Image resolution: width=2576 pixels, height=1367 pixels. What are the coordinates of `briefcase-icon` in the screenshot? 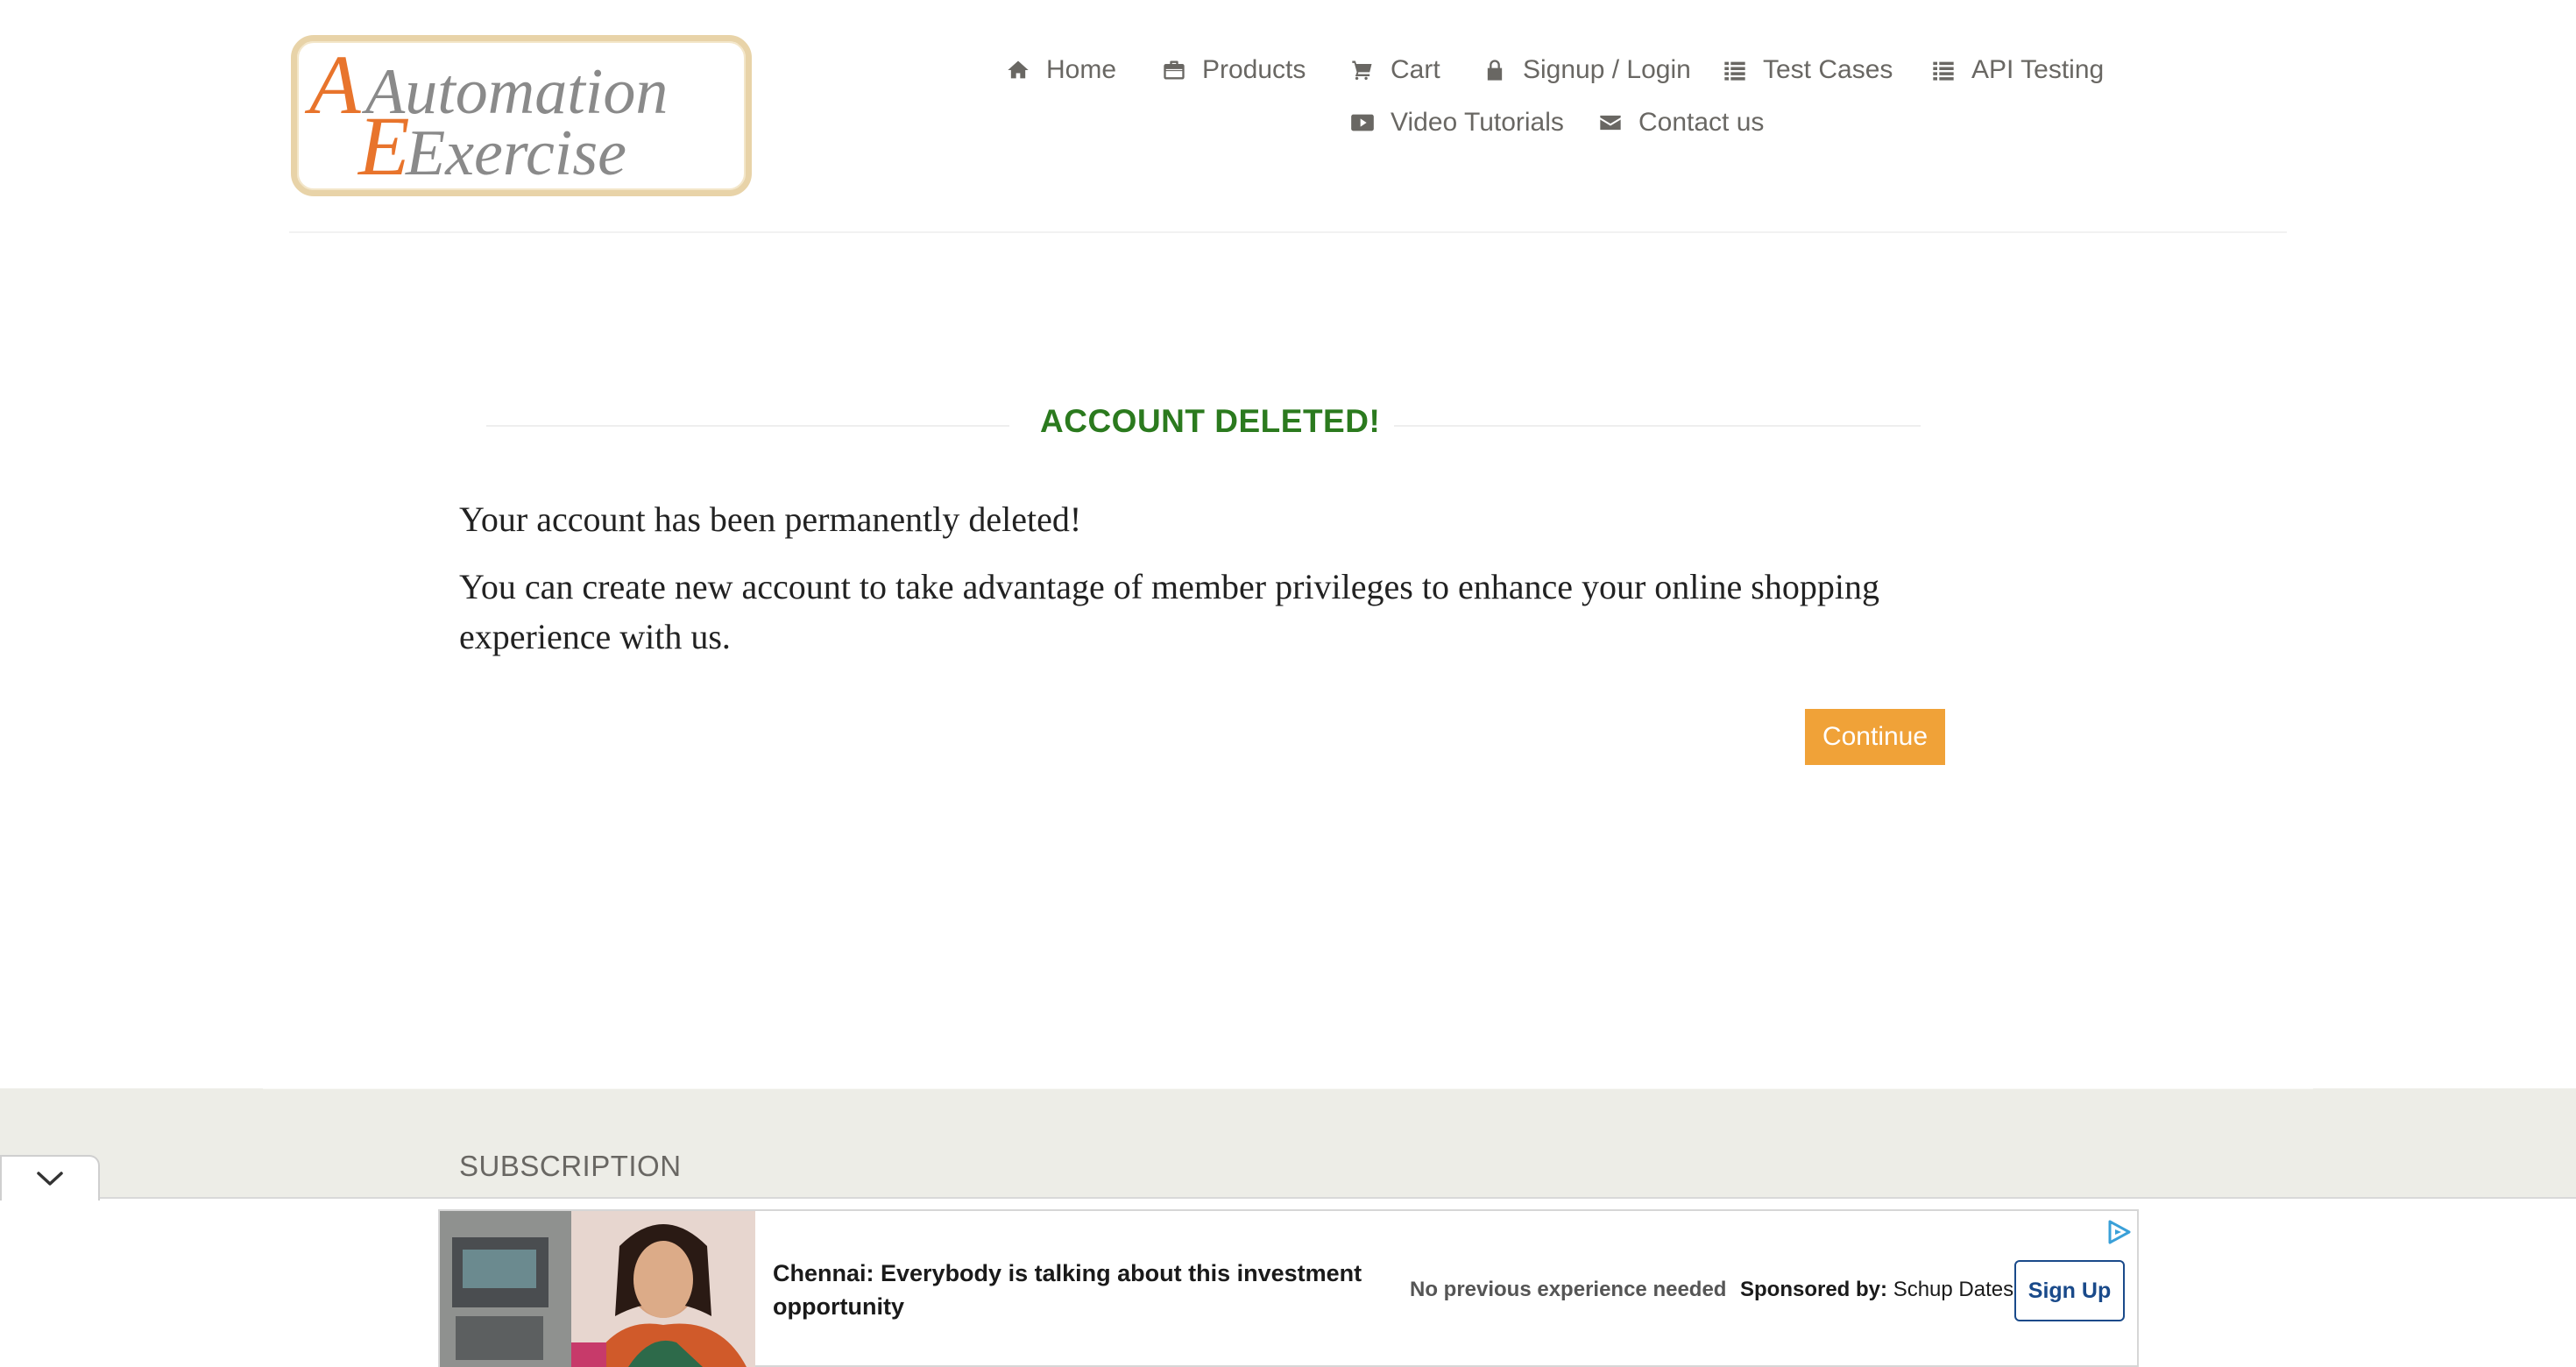 It's located at (1174, 70).